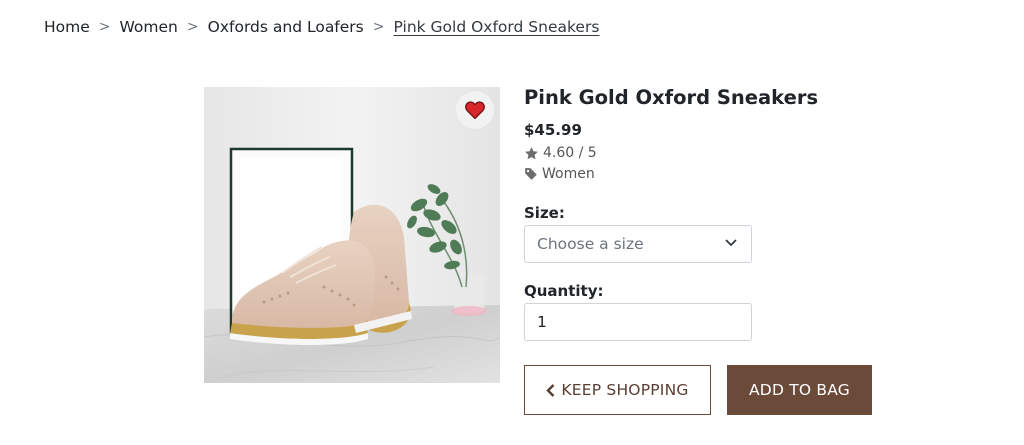 The height and width of the screenshot is (445, 1024). Describe the element at coordinates (625, 390) in the screenshot. I see `keep-shopping-label: KEEP SHOPPING` at that location.